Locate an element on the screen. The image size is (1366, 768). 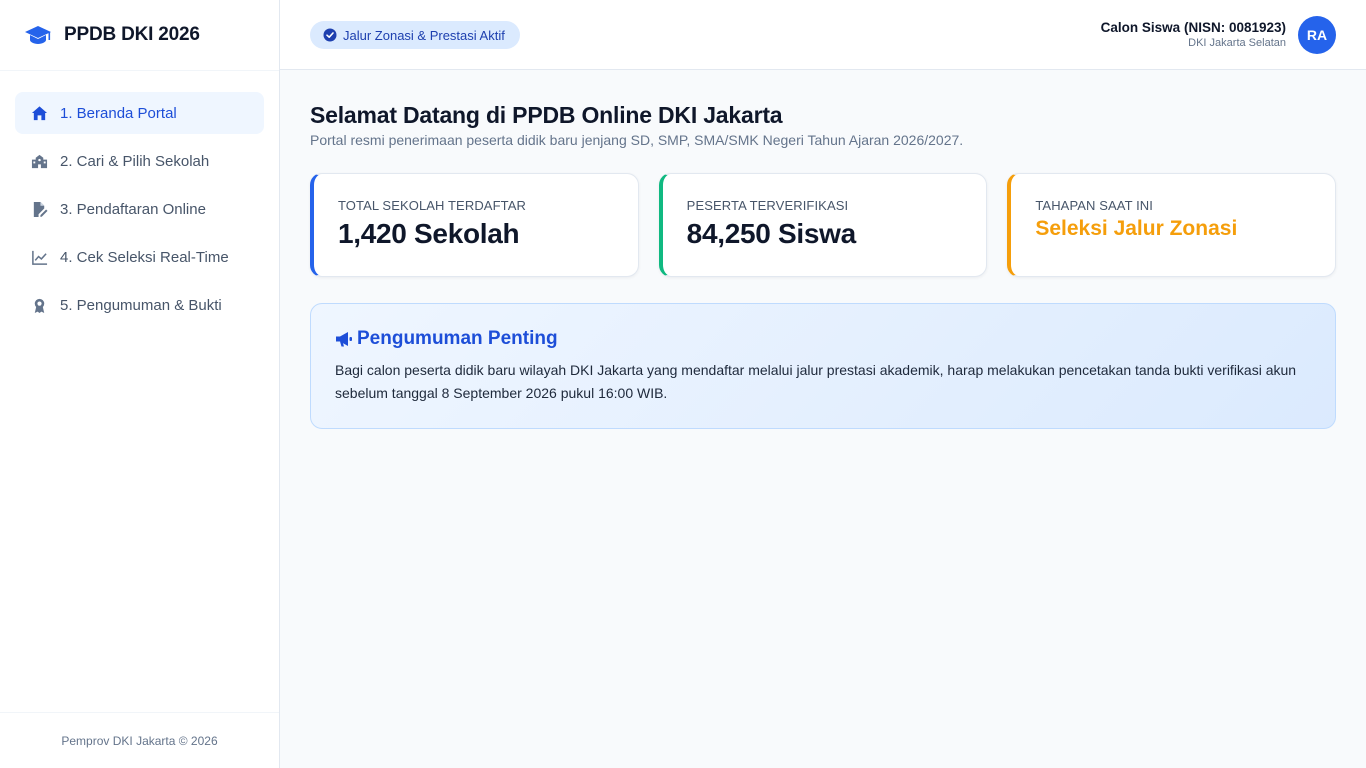
stat-label: TAHAPAN SAAT INI is located at coordinates (1094, 205).